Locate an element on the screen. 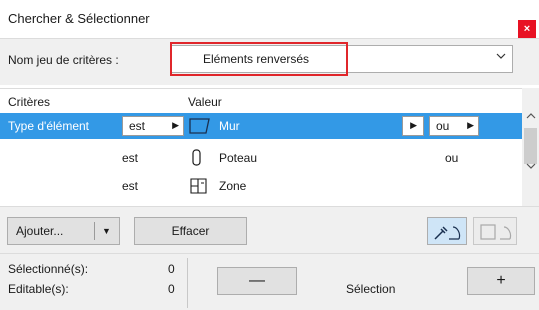  table-row: Type d'élément est ▶ Mur ▶ ou ▶ is located at coordinates (261, 126).